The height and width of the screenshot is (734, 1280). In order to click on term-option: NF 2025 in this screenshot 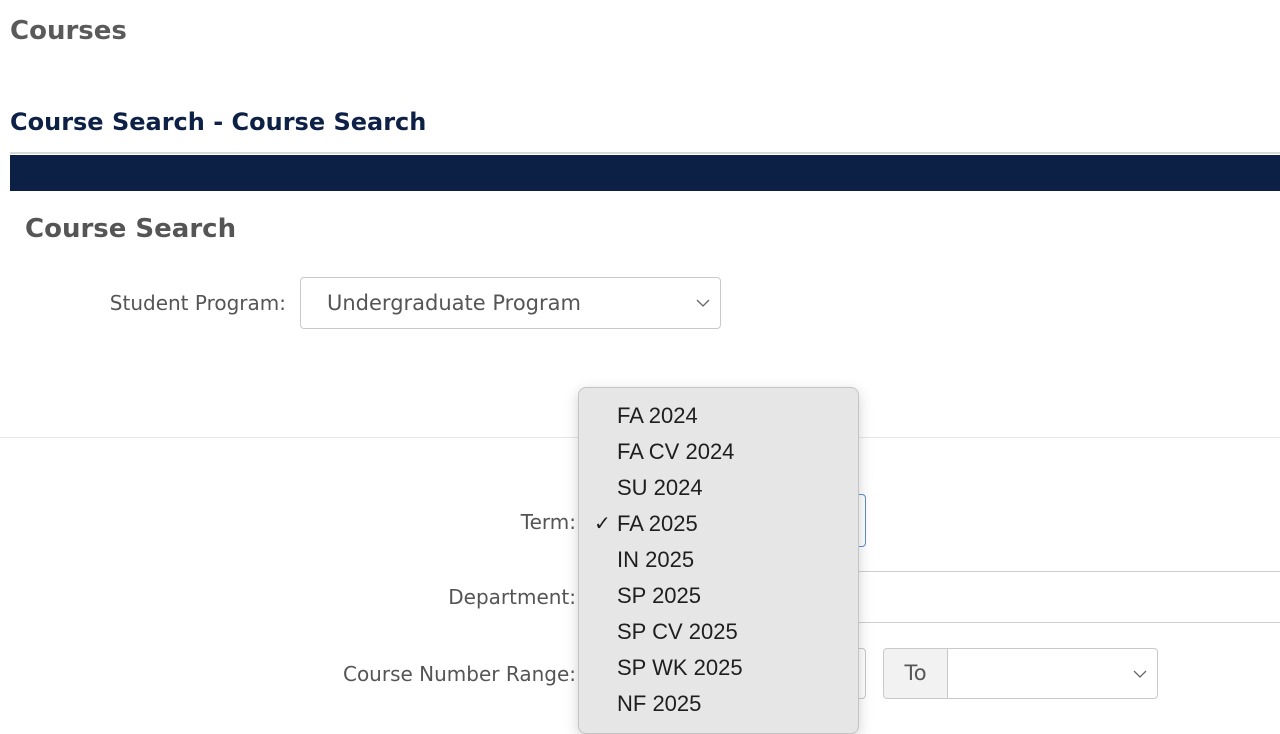, I will do `click(659, 704)`.